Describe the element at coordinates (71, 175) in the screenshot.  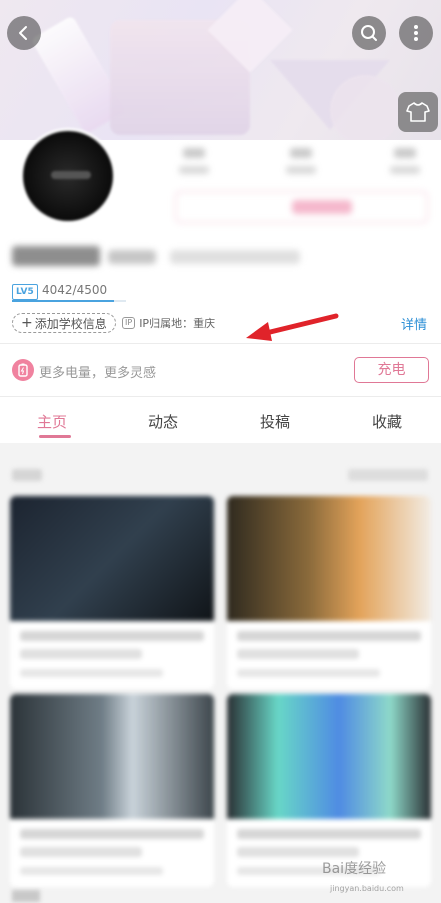
I see `avatar-logo` at that location.